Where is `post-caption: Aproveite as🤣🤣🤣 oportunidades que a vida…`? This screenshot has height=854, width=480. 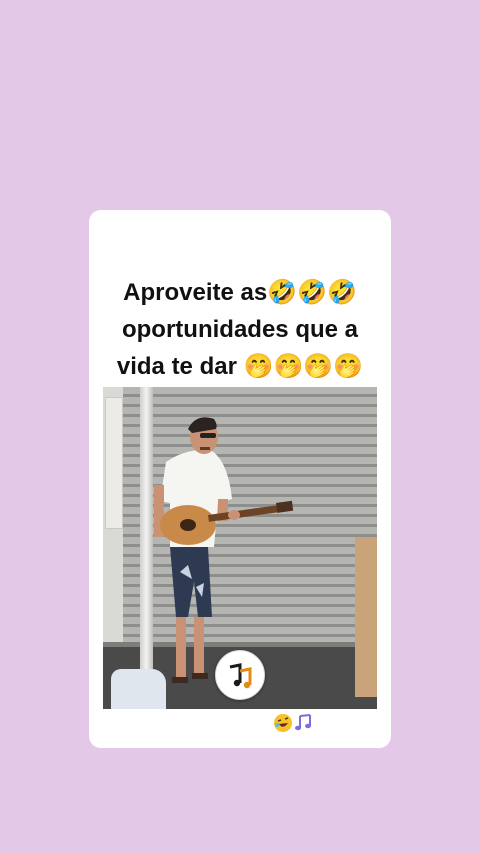 post-caption: Aproveite as🤣🤣🤣 oportunidades que a vida… is located at coordinates (240, 329).